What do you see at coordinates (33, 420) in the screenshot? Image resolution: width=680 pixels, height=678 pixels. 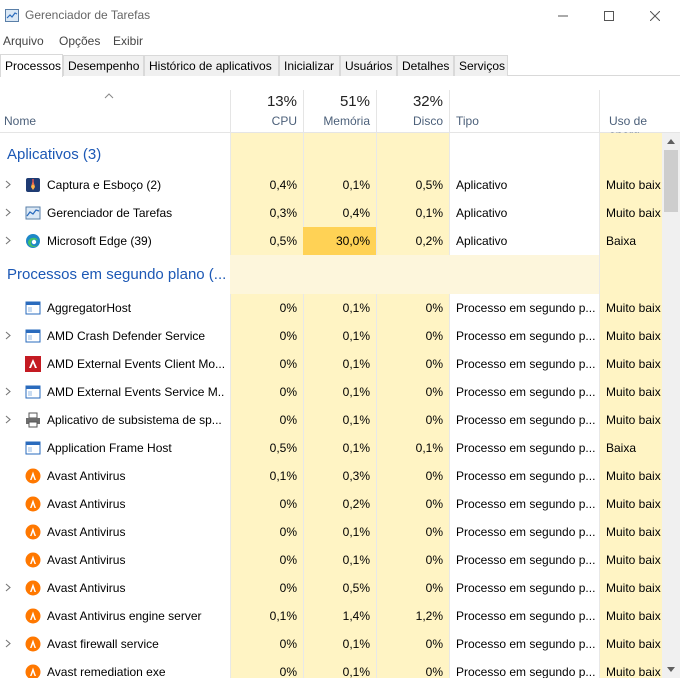 I see `printer-icon` at bounding box center [33, 420].